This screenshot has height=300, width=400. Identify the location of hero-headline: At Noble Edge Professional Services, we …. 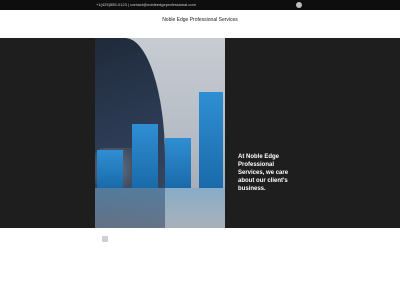
(263, 173).